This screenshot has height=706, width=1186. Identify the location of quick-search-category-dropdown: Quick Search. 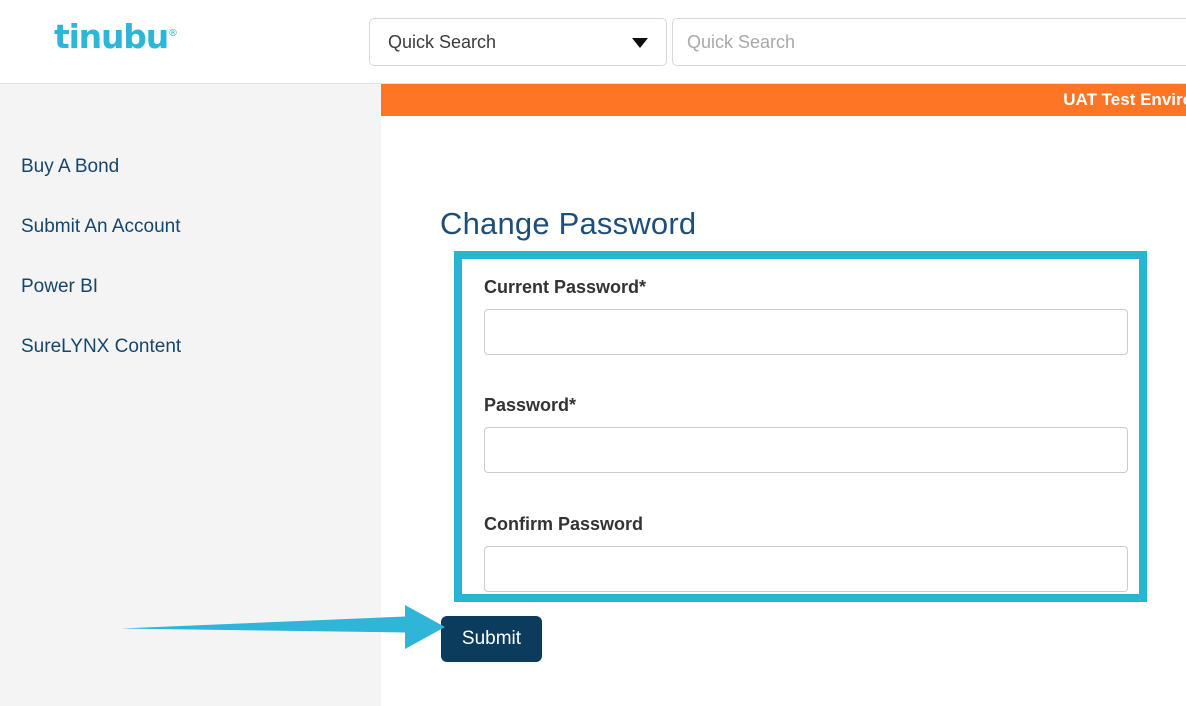
(518, 42).